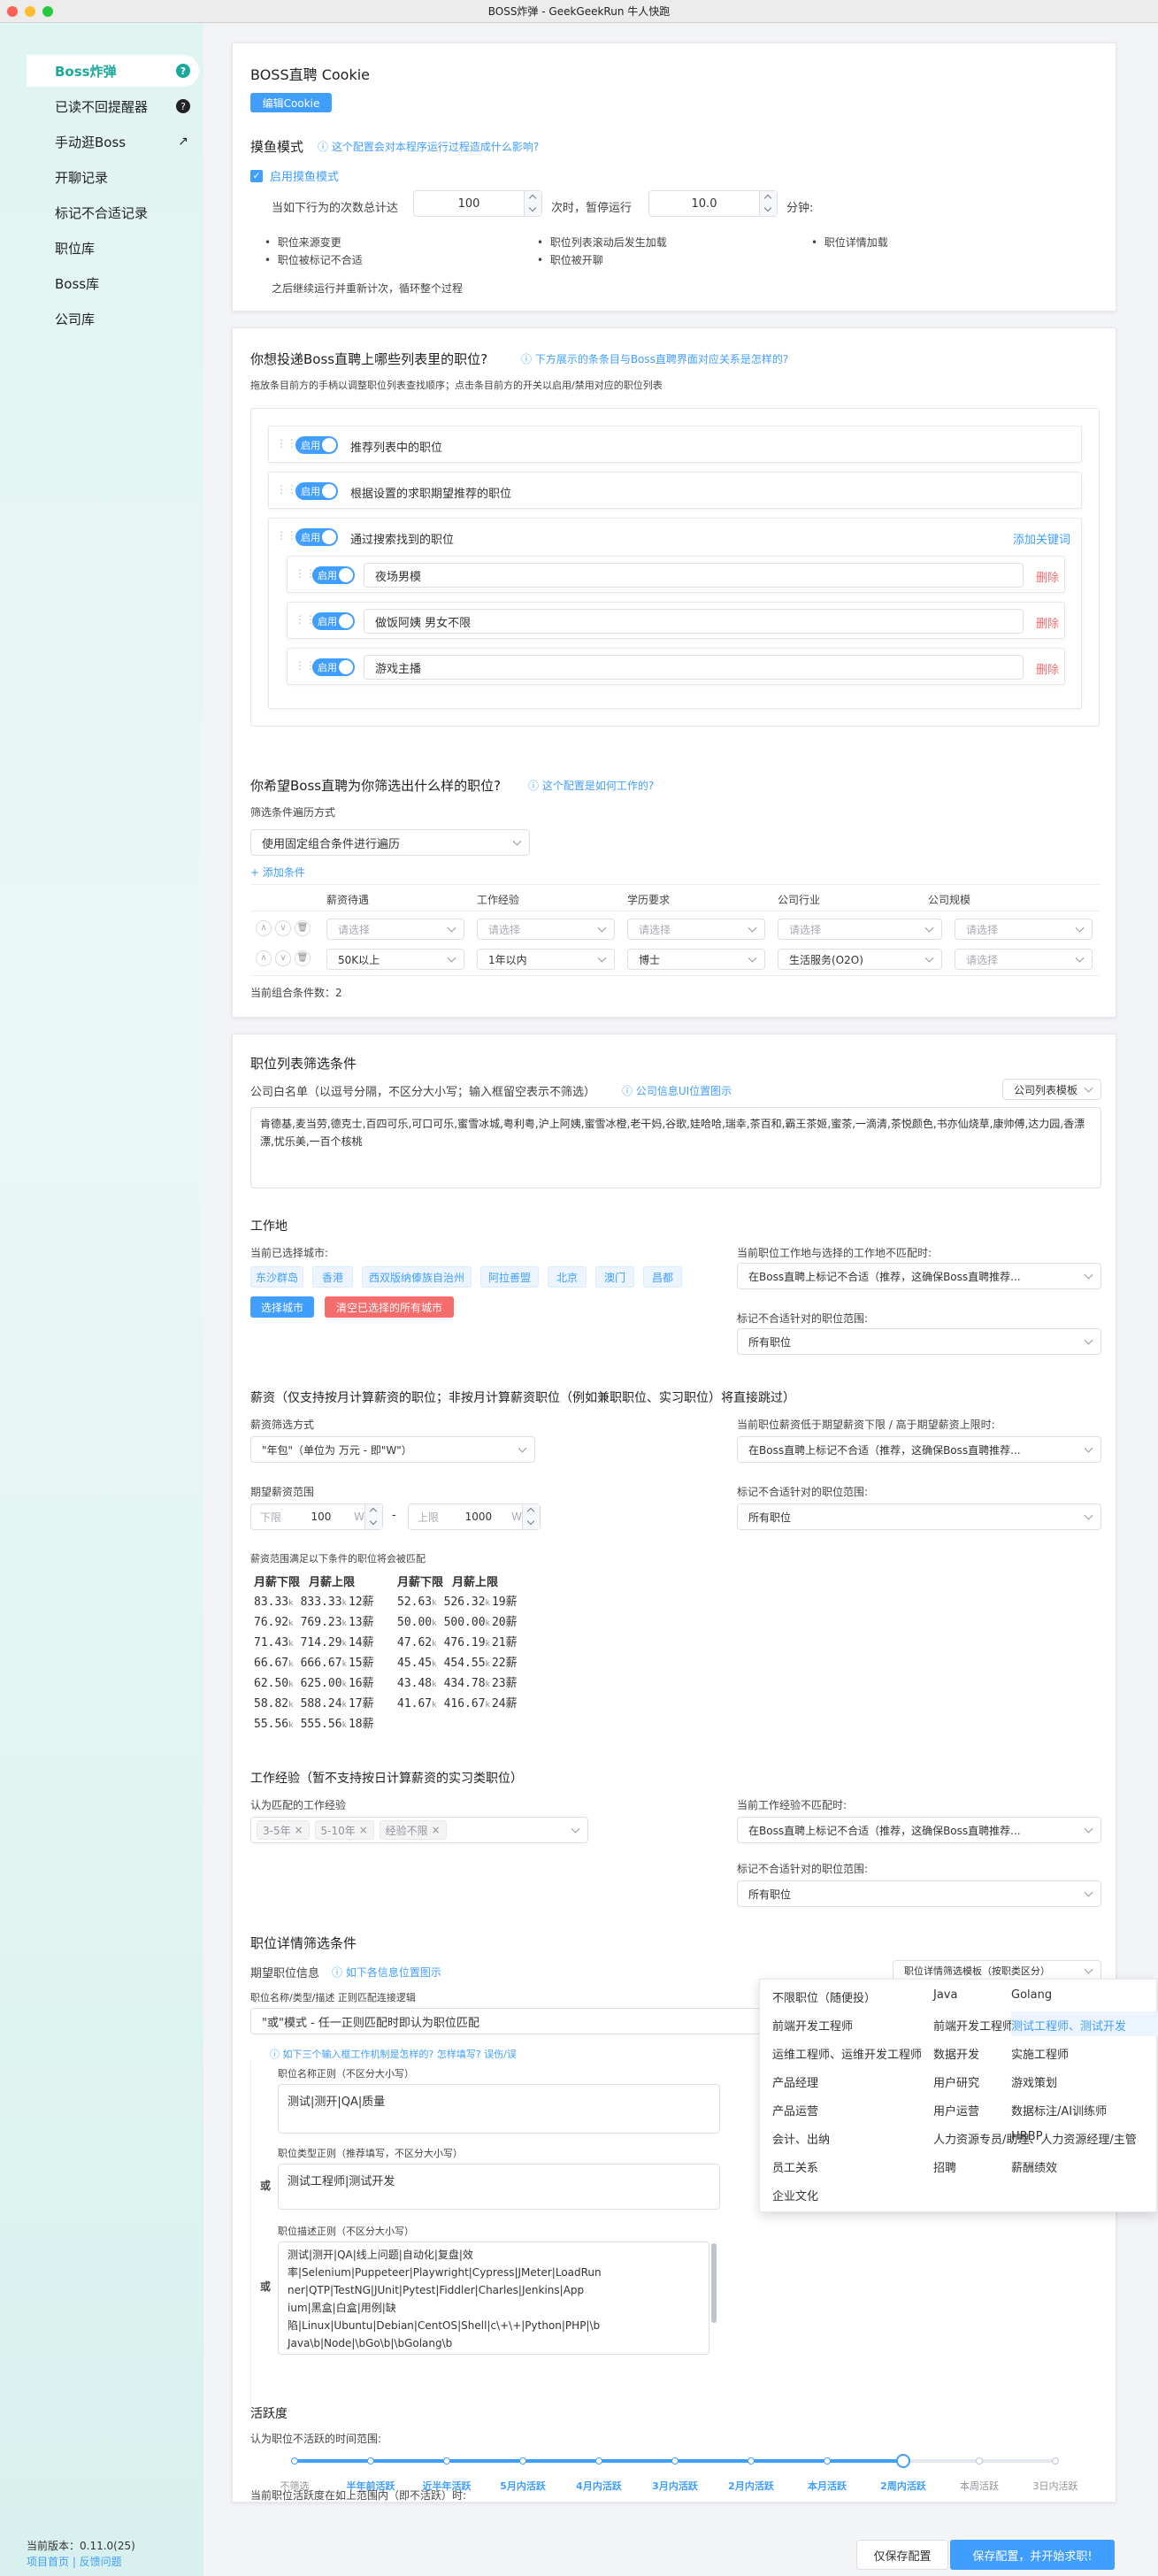 The height and width of the screenshot is (2576, 1158). What do you see at coordinates (1041, 538) in the screenshot?
I see `add-keyword-link: 添加关键词` at bounding box center [1041, 538].